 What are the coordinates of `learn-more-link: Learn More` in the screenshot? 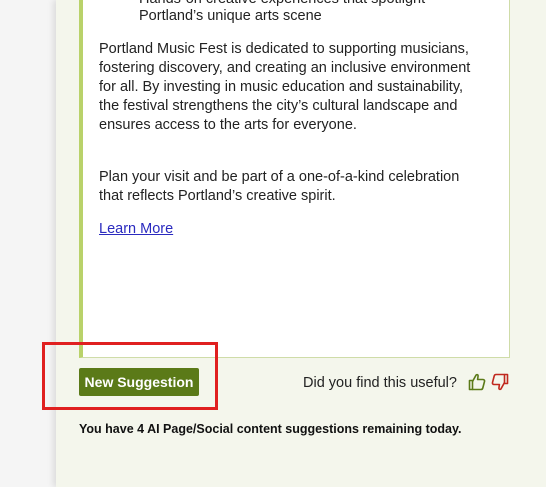 It's located at (136, 229).